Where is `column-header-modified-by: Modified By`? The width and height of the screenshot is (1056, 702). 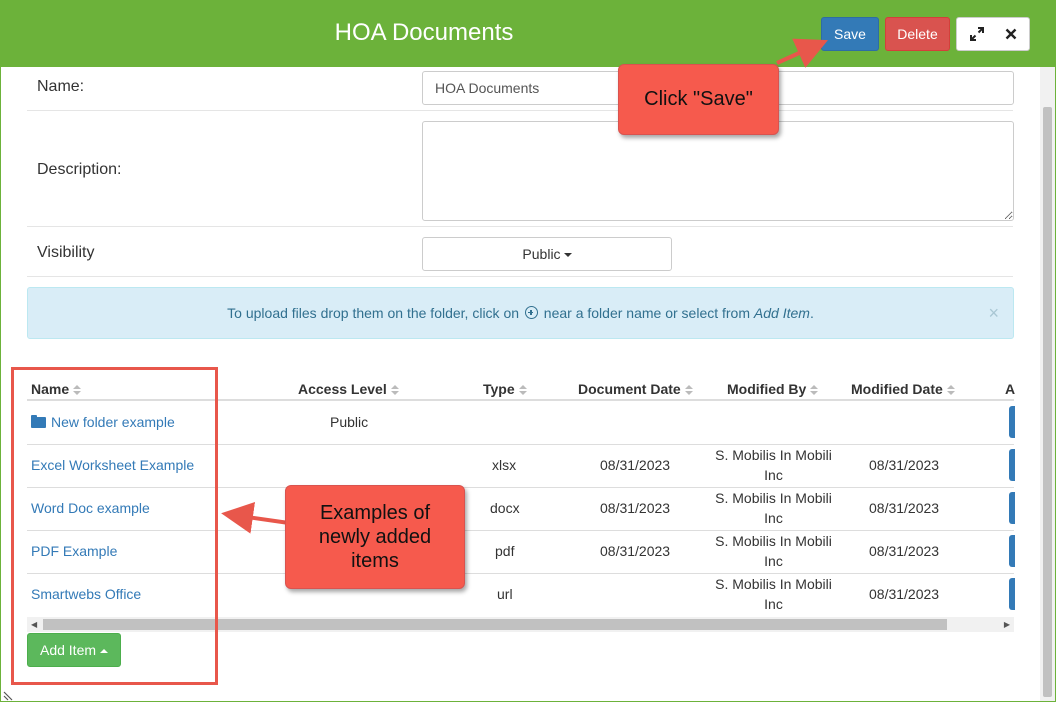
column-header-modified-by: Modified By is located at coordinates (773, 389).